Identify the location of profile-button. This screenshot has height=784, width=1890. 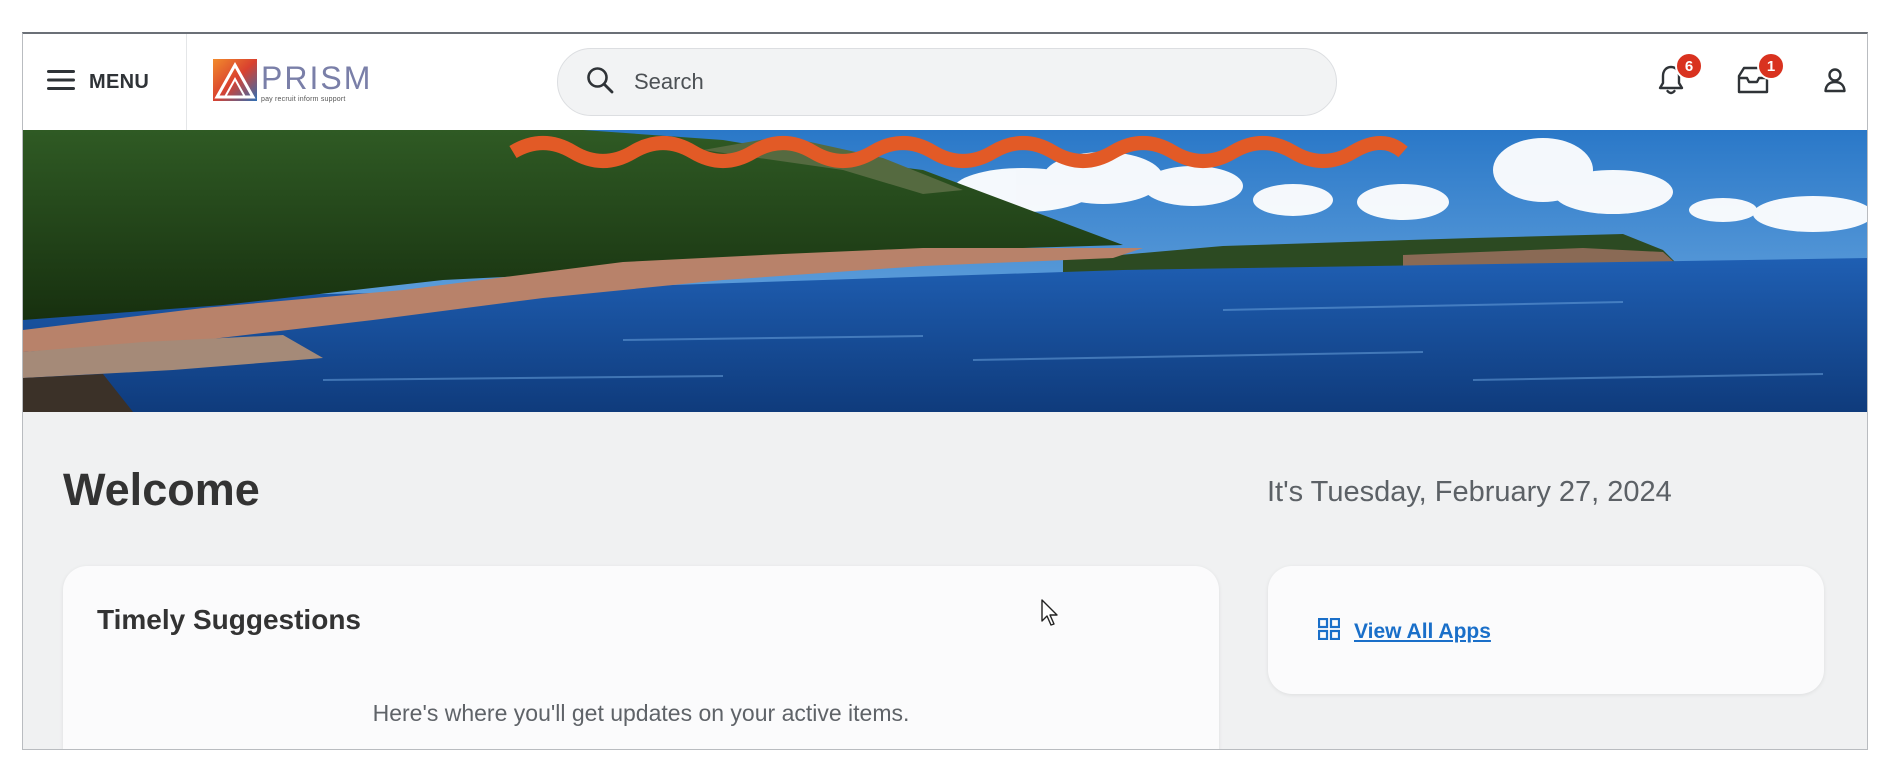
(1835, 82).